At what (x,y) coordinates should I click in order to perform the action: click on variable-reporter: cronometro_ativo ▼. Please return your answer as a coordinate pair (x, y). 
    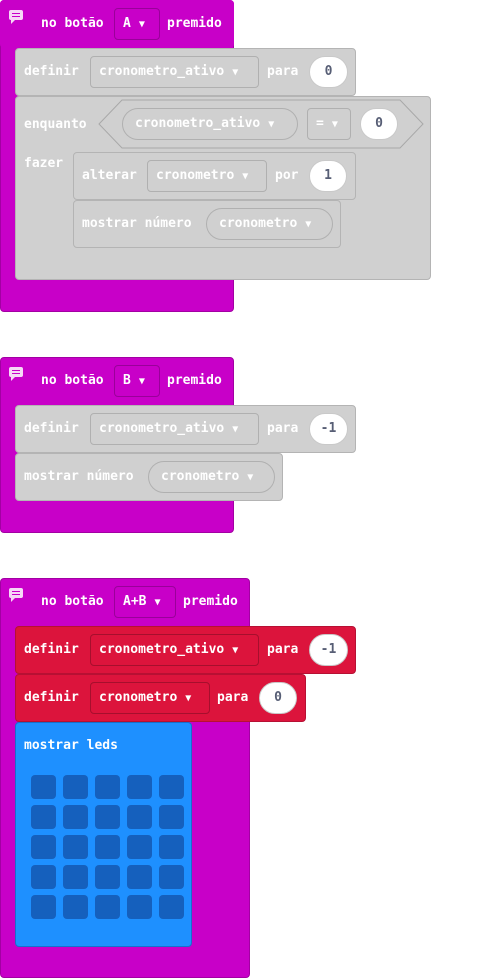
    Looking at the image, I should click on (210, 124).